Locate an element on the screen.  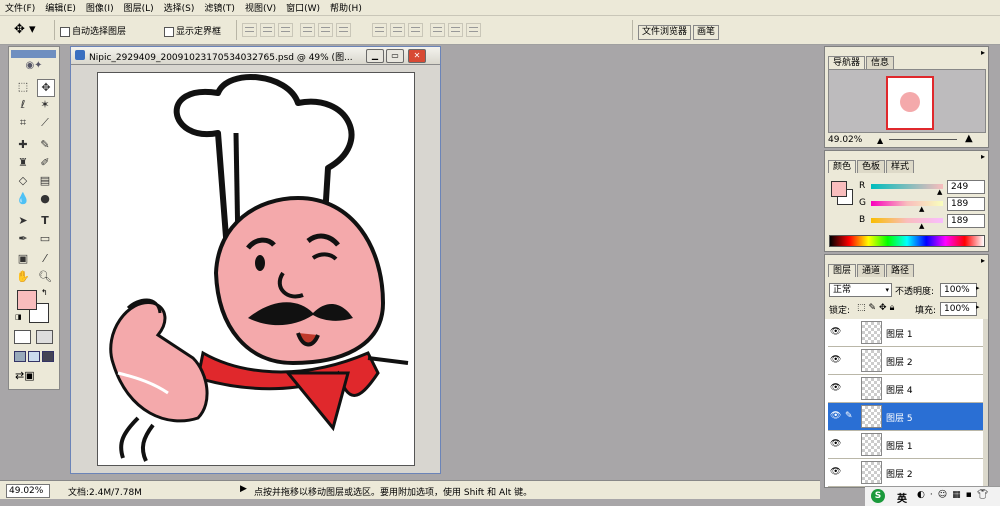
show-bounds-checkbox is located at coordinates (169, 31).